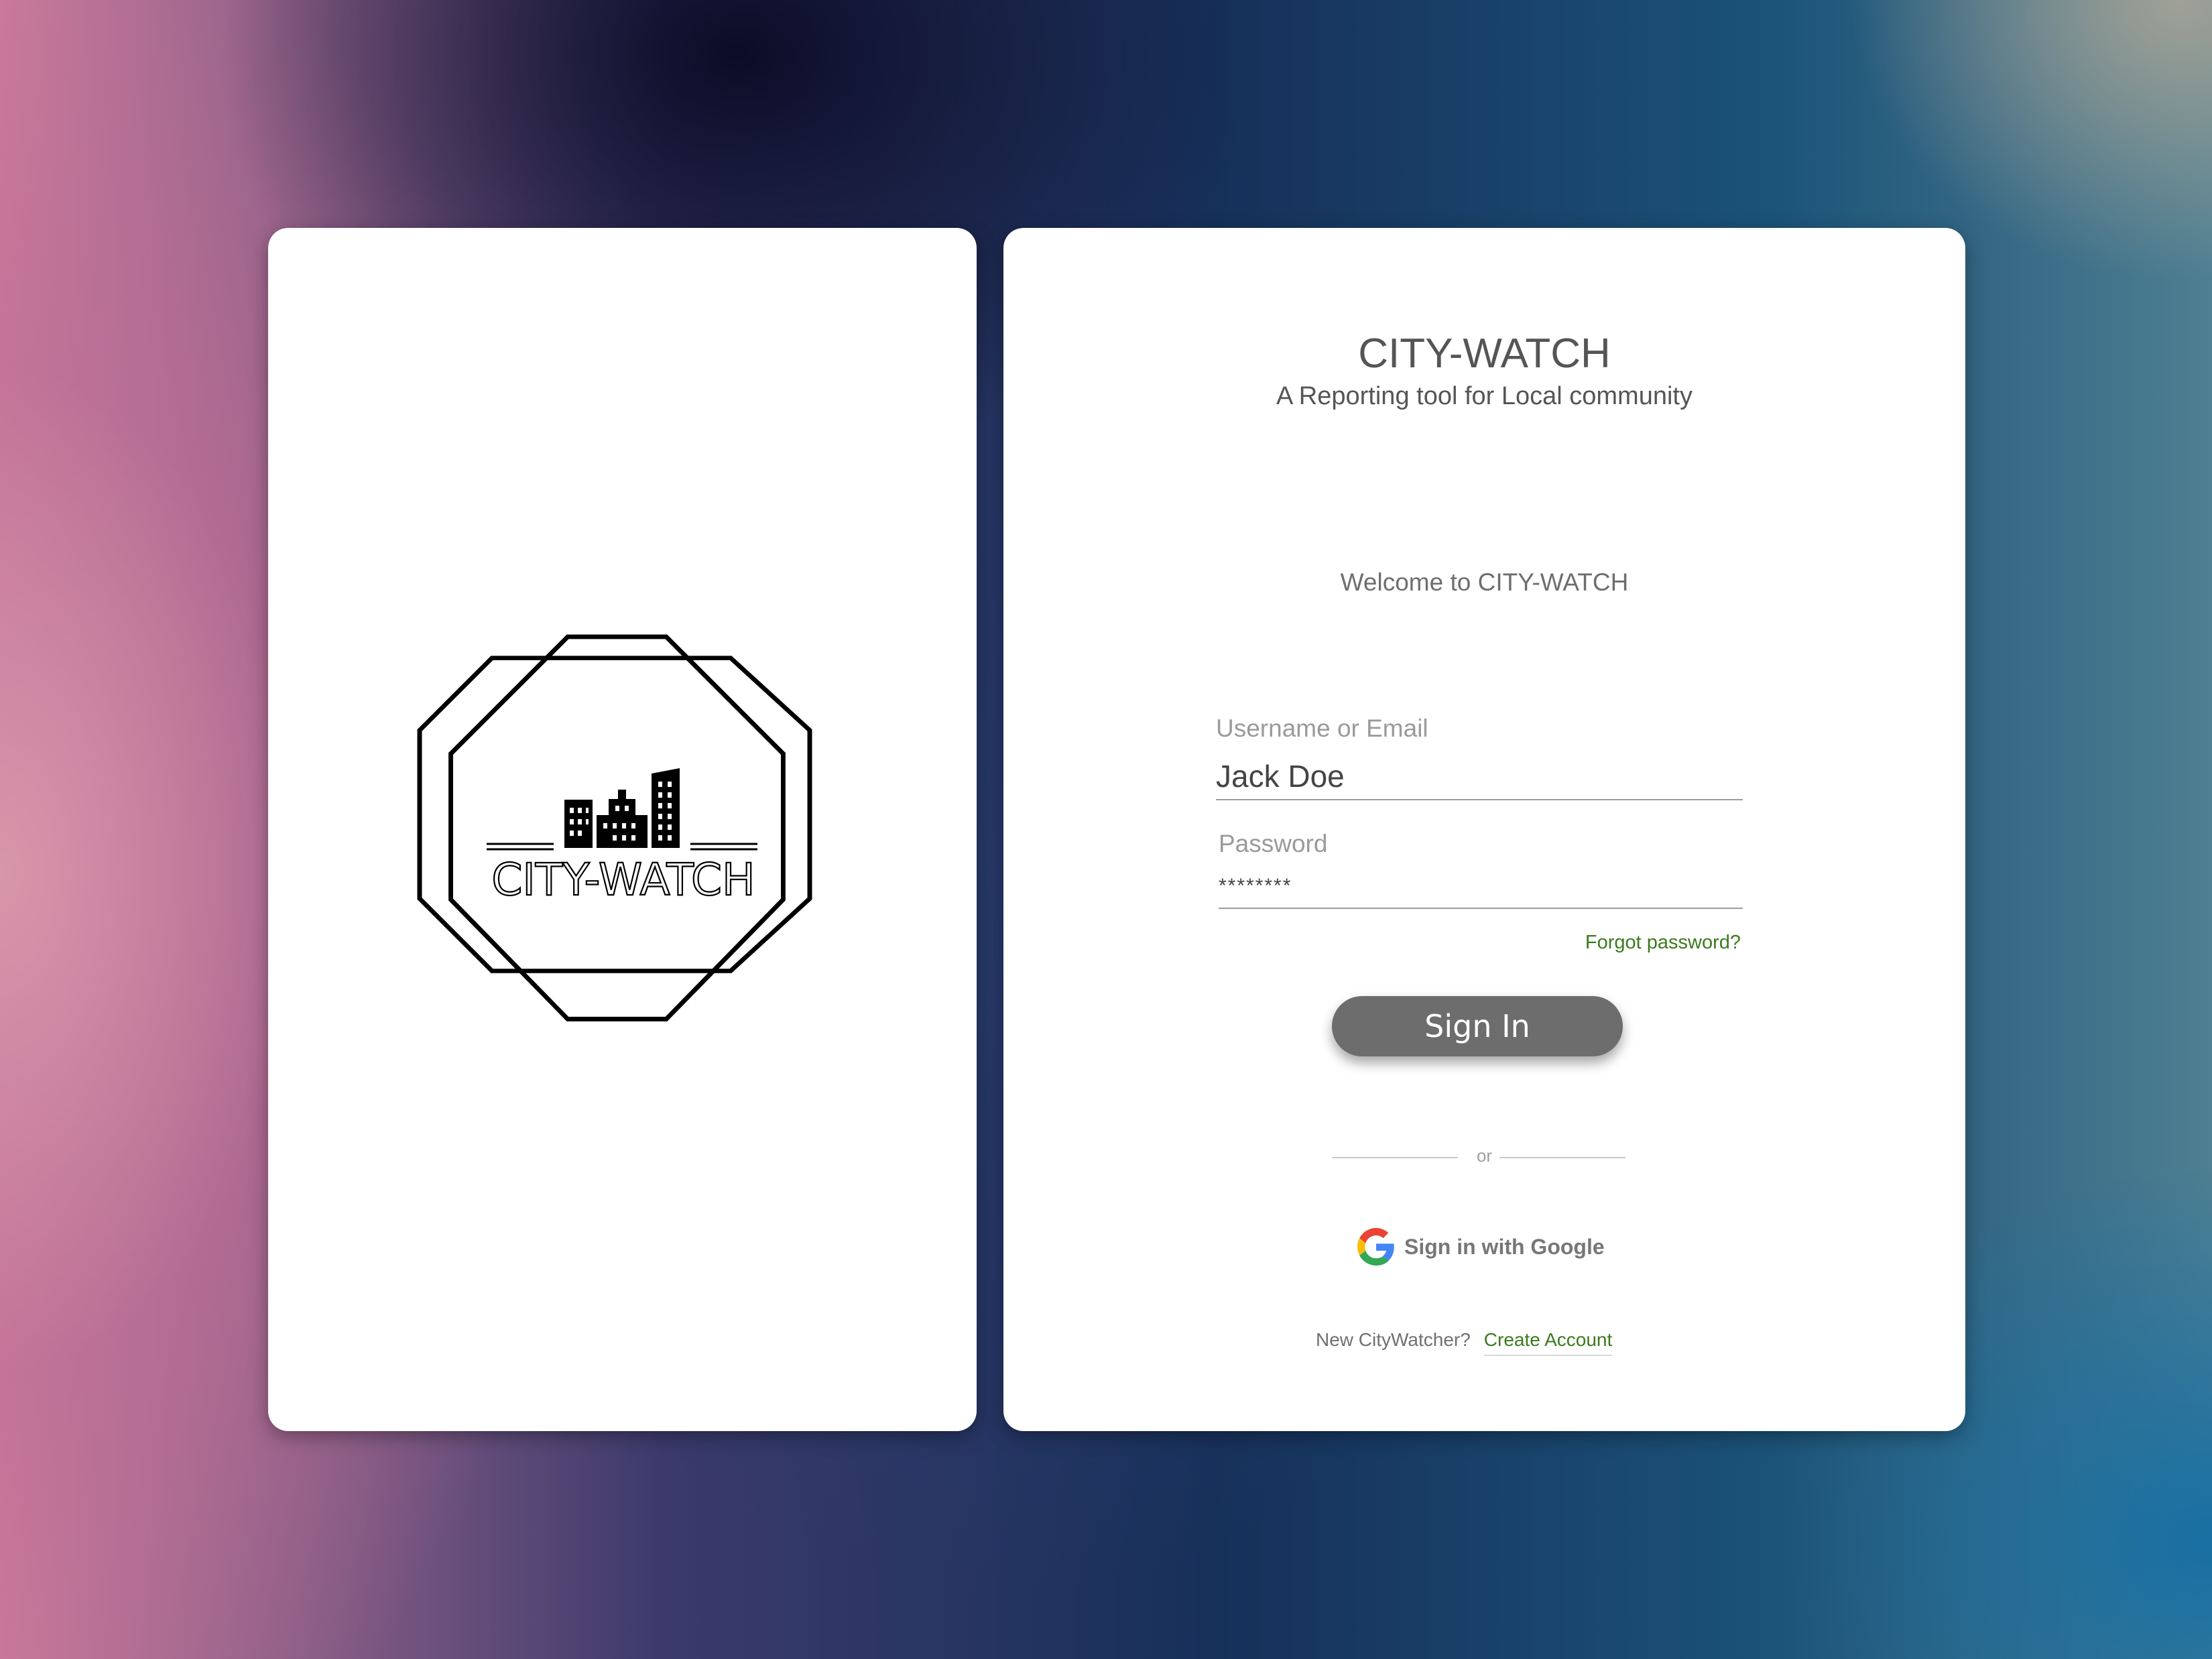  I want to click on app-subtitle: A Reporting tool for Local community, so click(1484, 396).